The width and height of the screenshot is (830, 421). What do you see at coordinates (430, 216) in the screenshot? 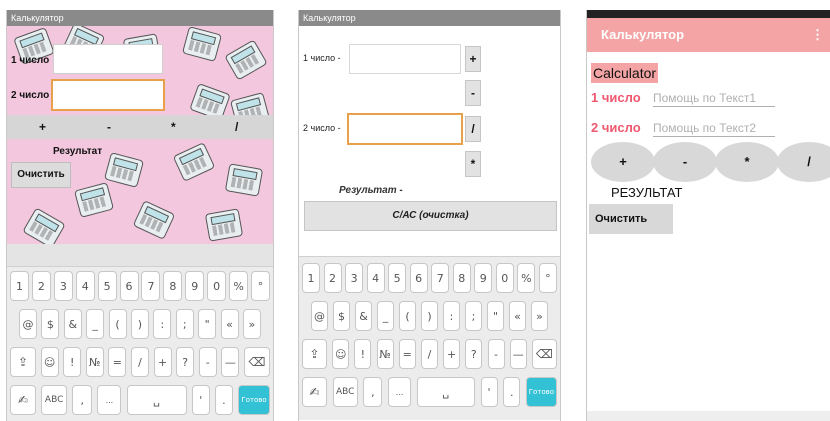
I see `clear-button: С/АС (очистка)` at bounding box center [430, 216].